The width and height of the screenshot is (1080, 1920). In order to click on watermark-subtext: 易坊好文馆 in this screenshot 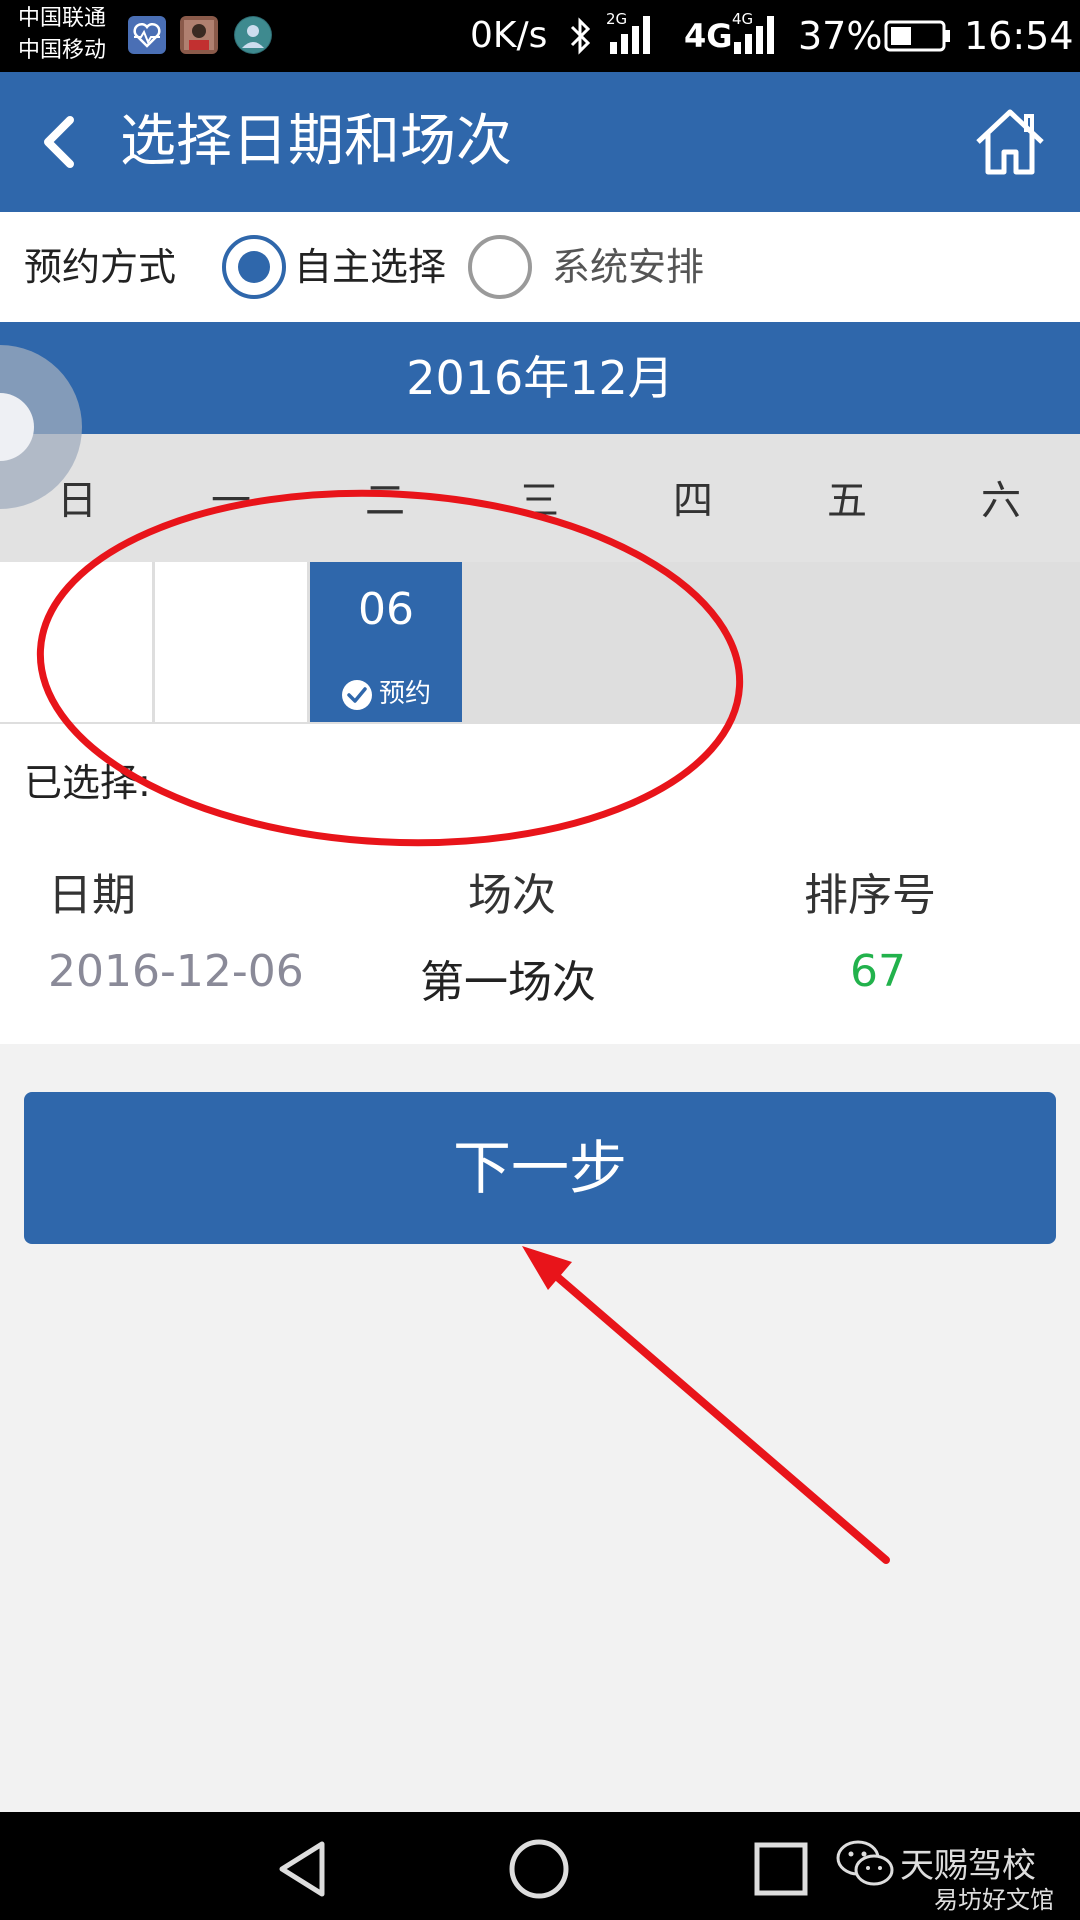, I will do `click(994, 1900)`.